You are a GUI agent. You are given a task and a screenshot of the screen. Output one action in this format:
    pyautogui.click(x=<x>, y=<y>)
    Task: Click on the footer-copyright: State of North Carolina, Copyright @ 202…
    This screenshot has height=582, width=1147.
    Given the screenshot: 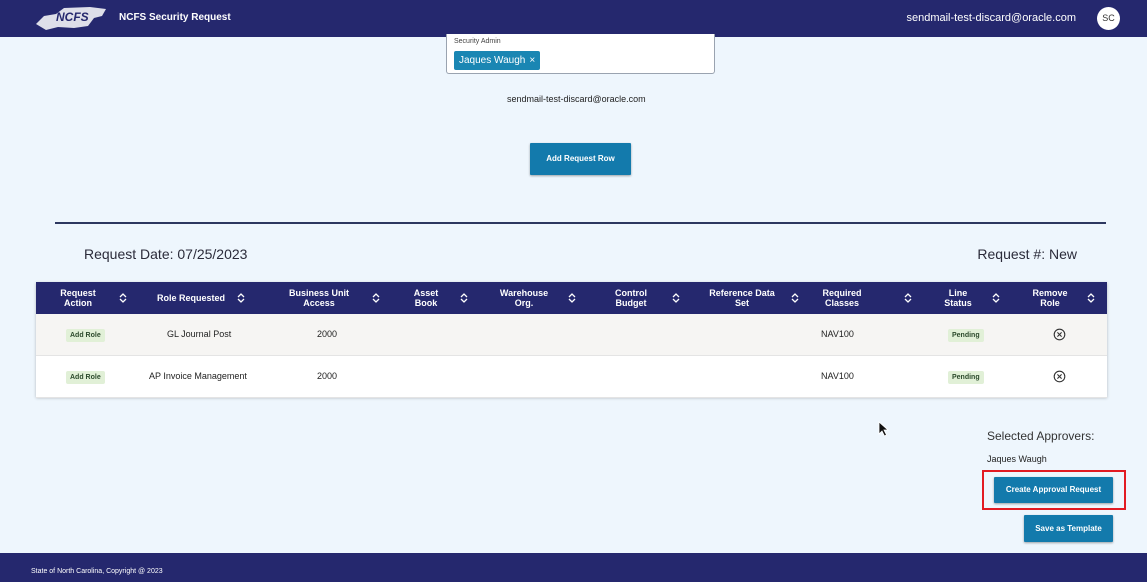 What is the action you would take?
    pyautogui.click(x=97, y=571)
    